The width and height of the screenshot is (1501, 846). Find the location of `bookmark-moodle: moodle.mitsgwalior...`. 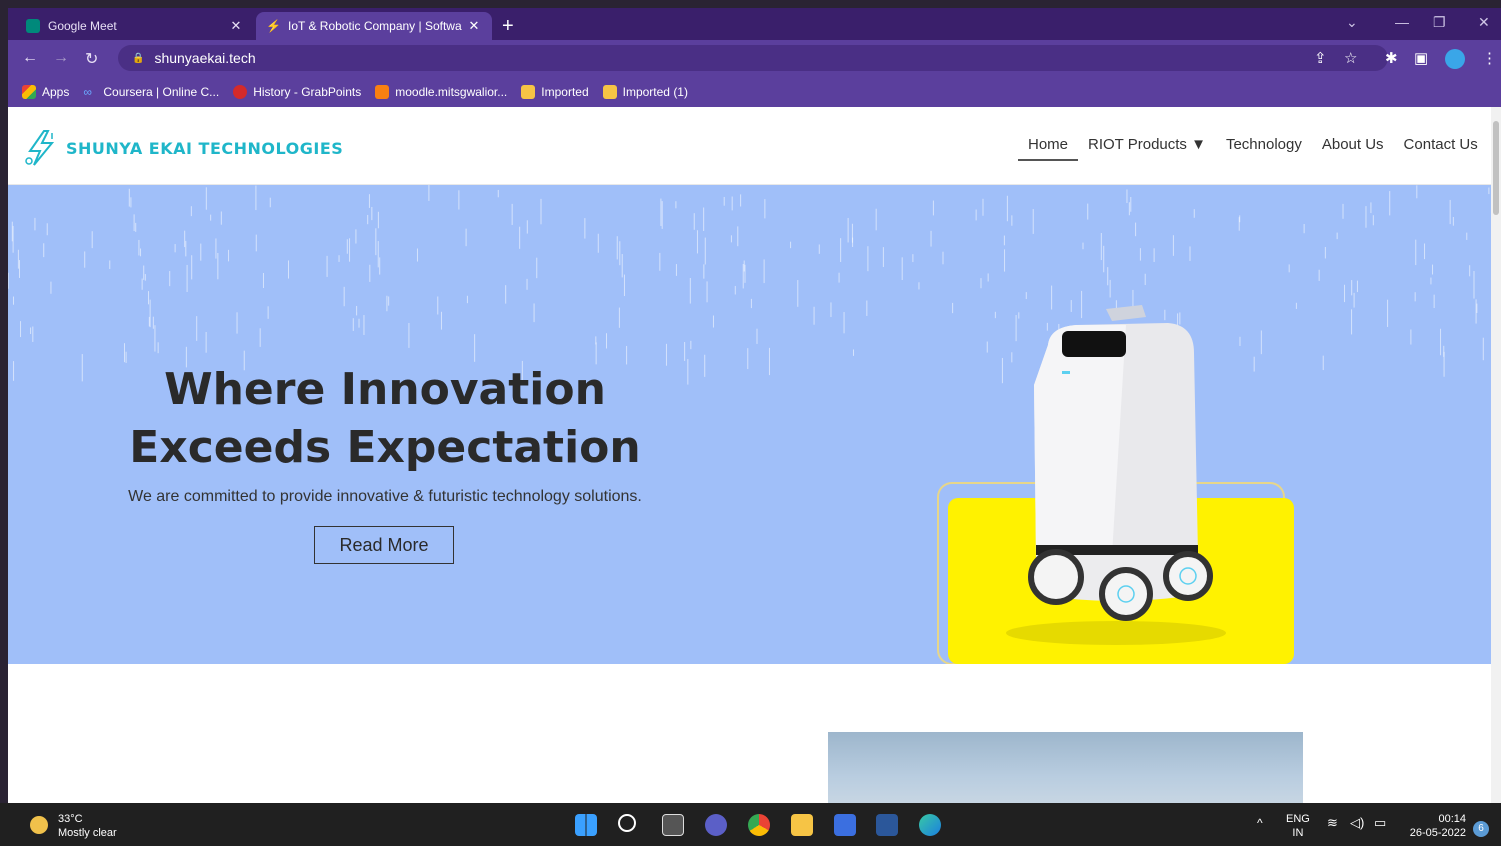

bookmark-moodle: moodle.mitsgwalior... is located at coordinates (441, 91).